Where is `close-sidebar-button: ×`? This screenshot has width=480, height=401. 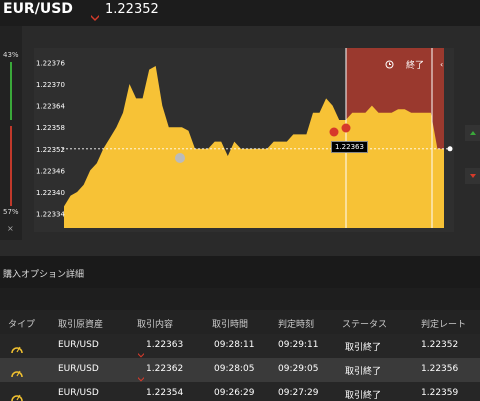
close-sidebar-button: × is located at coordinates (10, 228).